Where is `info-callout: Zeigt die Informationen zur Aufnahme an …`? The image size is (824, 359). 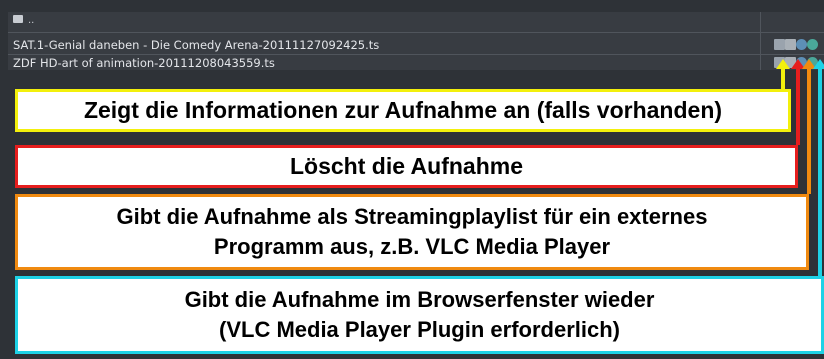 info-callout: Zeigt die Informationen zur Aufnahme an … is located at coordinates (403, 110).